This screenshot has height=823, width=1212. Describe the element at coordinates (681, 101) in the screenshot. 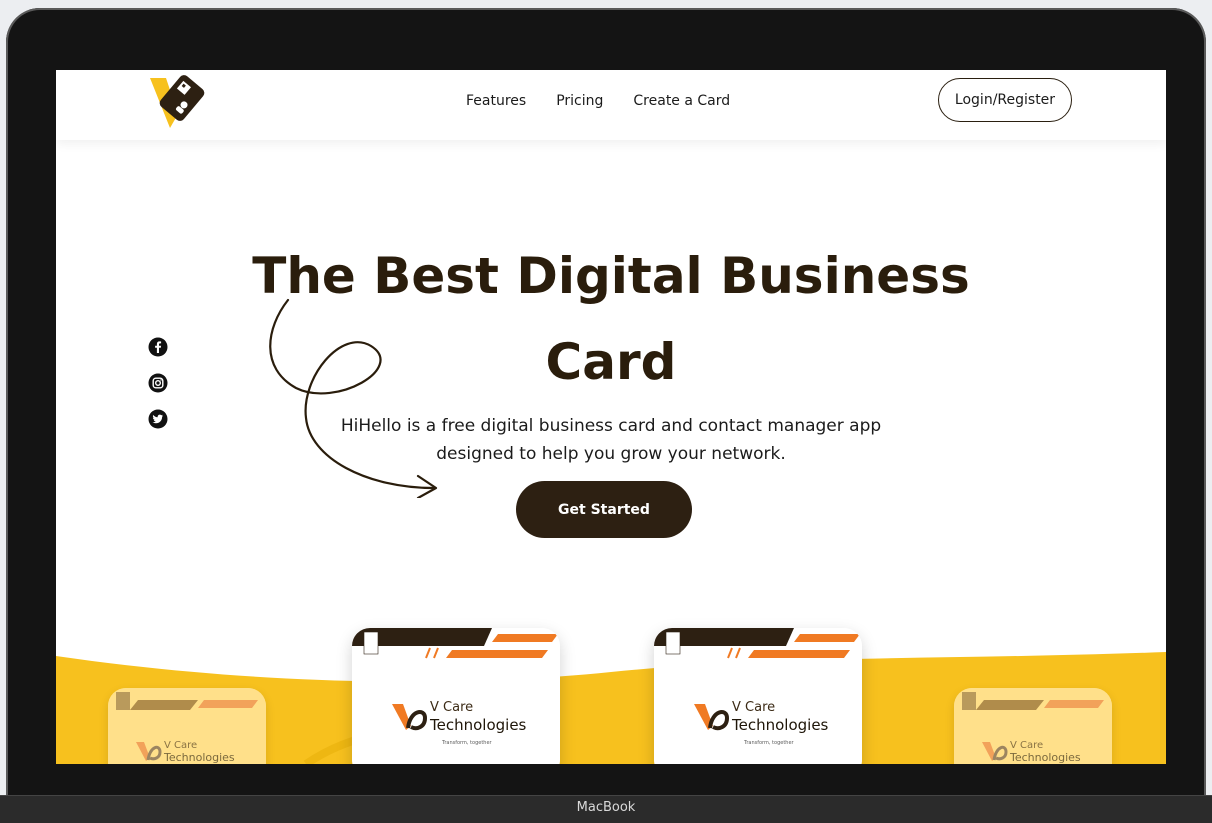

I see `nav-create-card: Create a Card` at that location.